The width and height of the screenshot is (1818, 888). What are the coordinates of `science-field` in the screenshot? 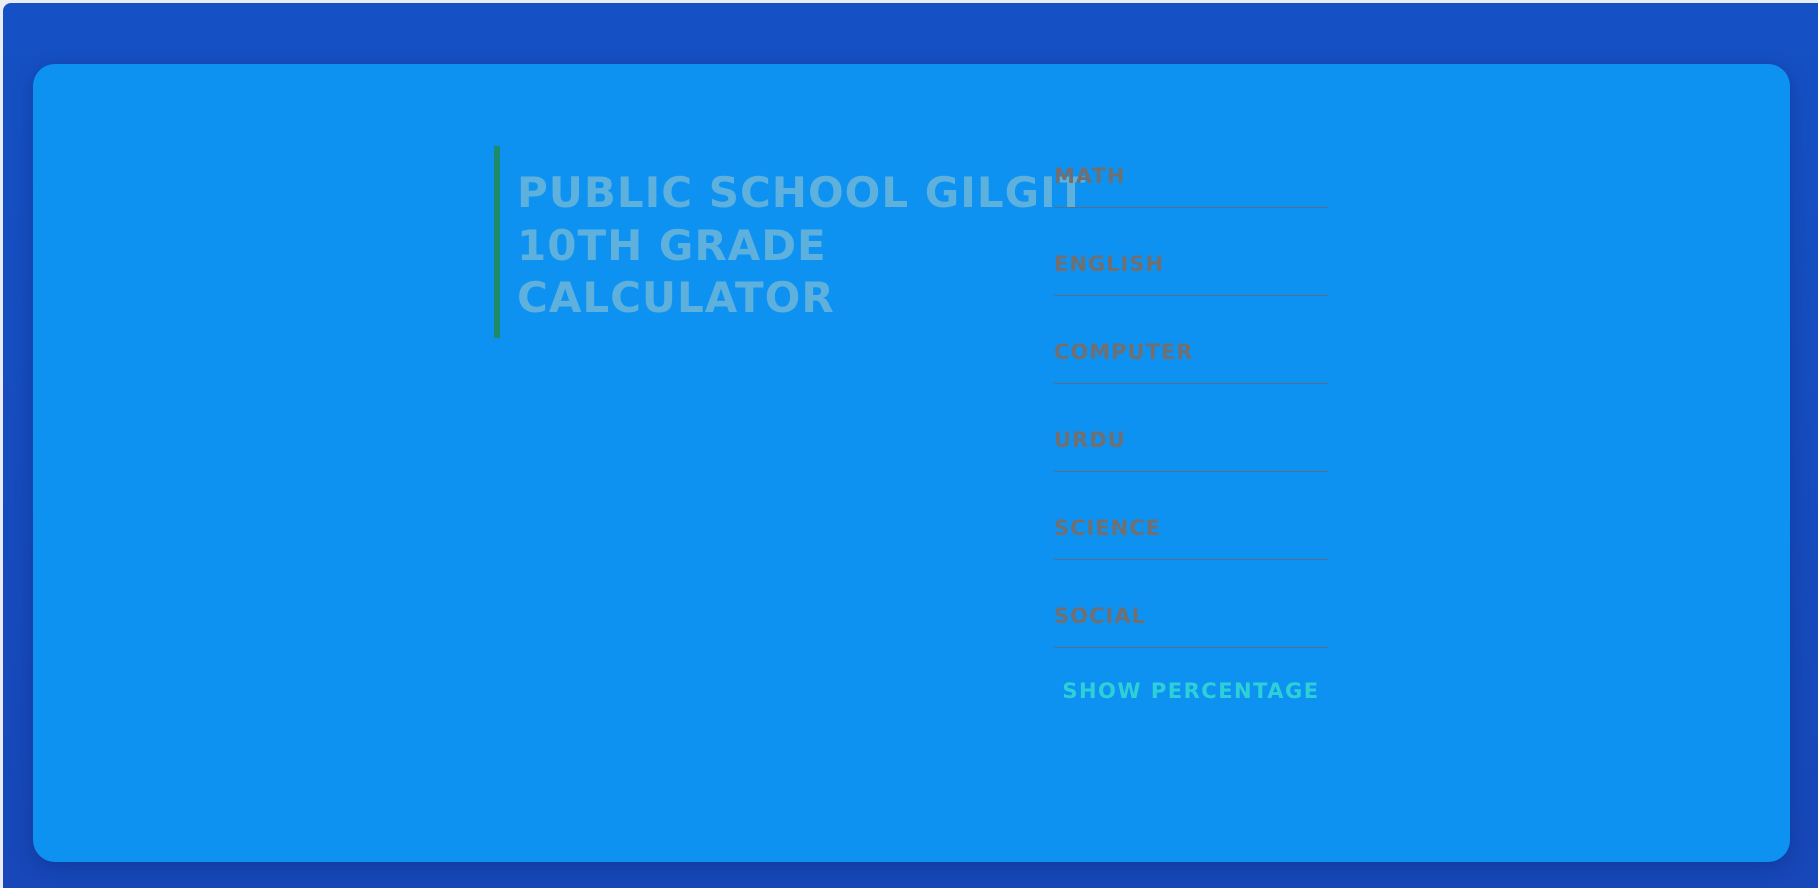 It's located at (1191, 536).